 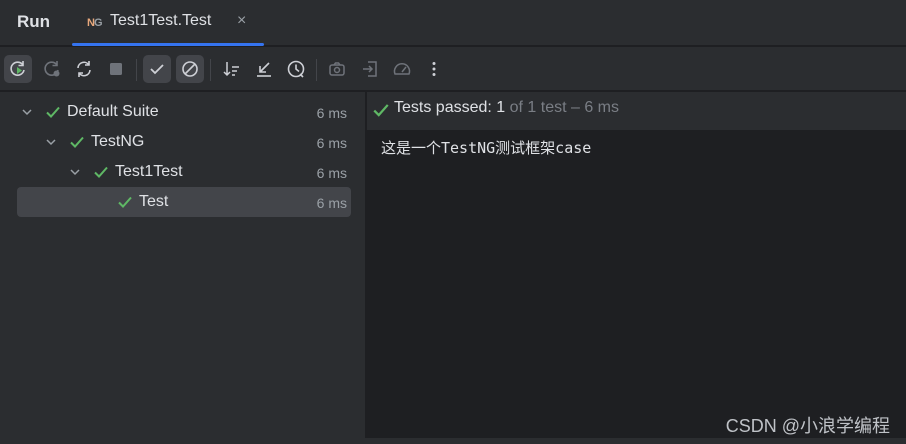 I want to click on run-title: Run, so click(x=33, y=22).